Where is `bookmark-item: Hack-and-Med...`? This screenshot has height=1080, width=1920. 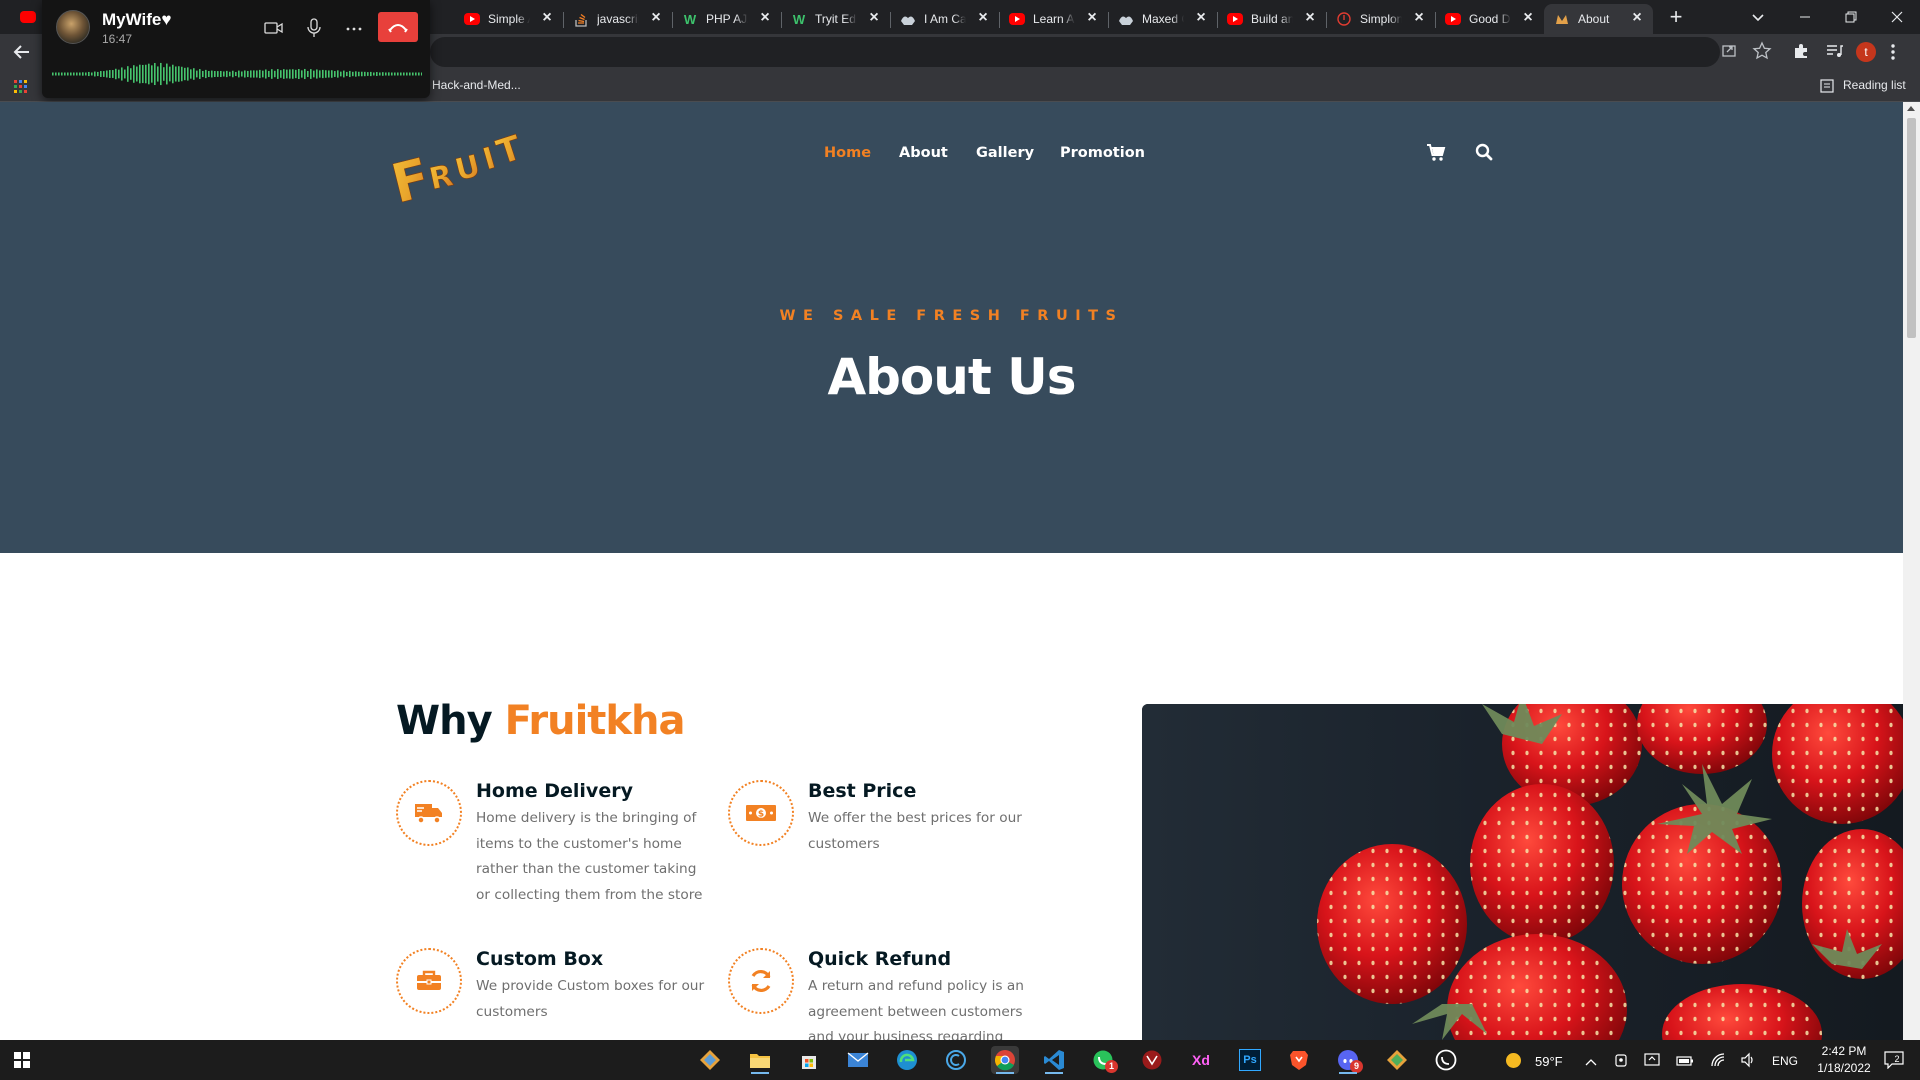
bookmark-item: Hack-and-Med... is located at coordinates (476, 85).